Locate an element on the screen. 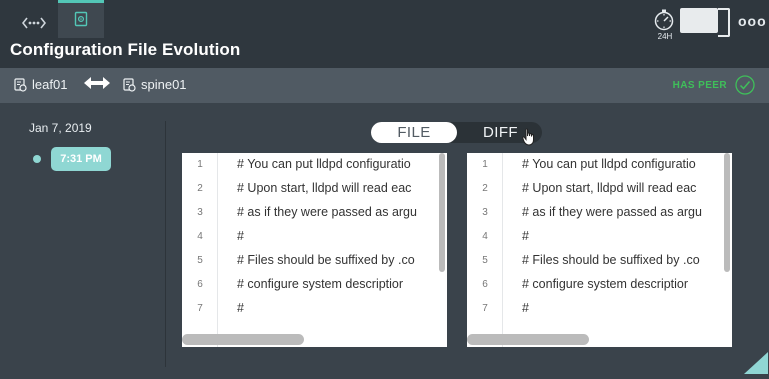 Image resolution: width=769 pixels, height=379 pixels. check-circle-icon is located at coordinates (745, 85).